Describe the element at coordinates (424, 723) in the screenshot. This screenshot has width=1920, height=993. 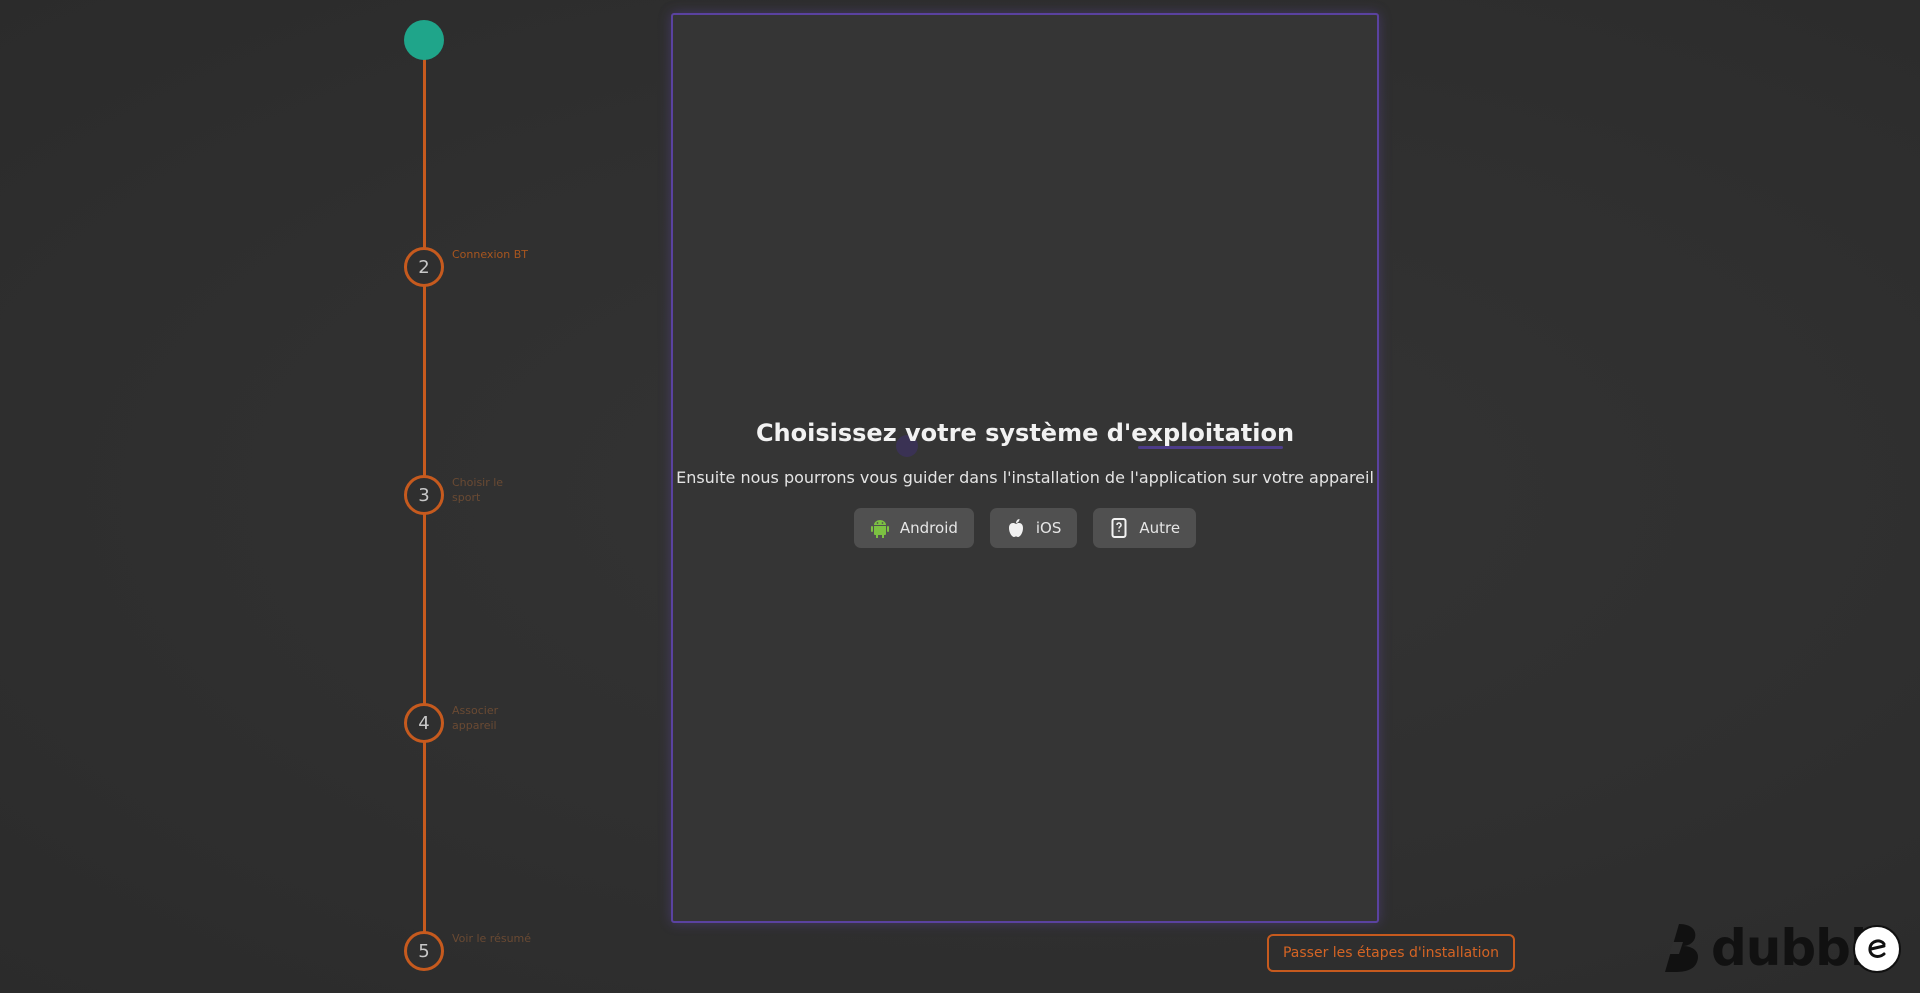
I see `step-4-circle: 4` at that location.